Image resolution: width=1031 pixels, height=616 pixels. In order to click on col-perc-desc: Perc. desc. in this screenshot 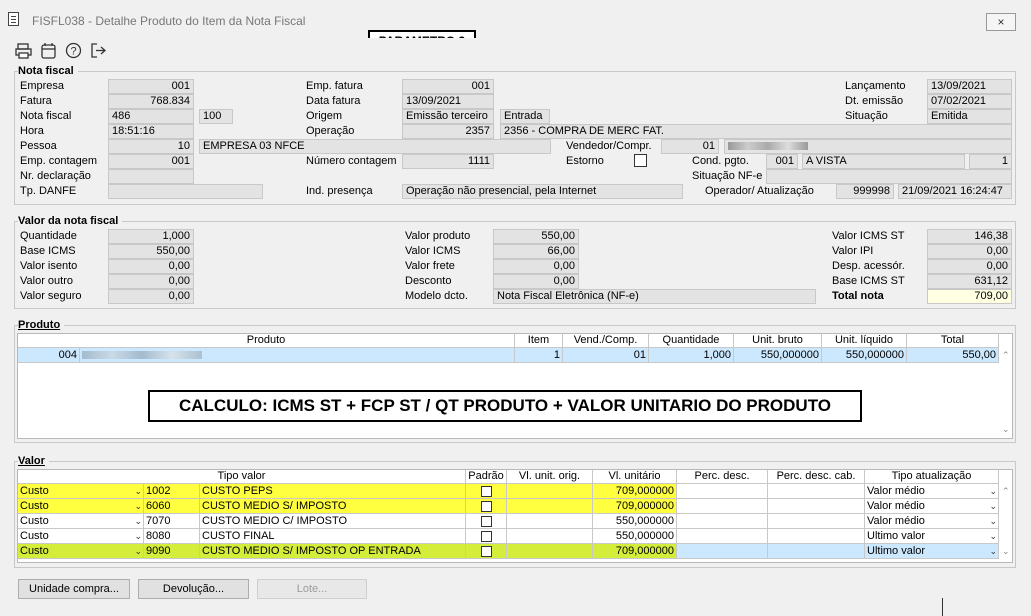, I will do `click(722, 477)`.